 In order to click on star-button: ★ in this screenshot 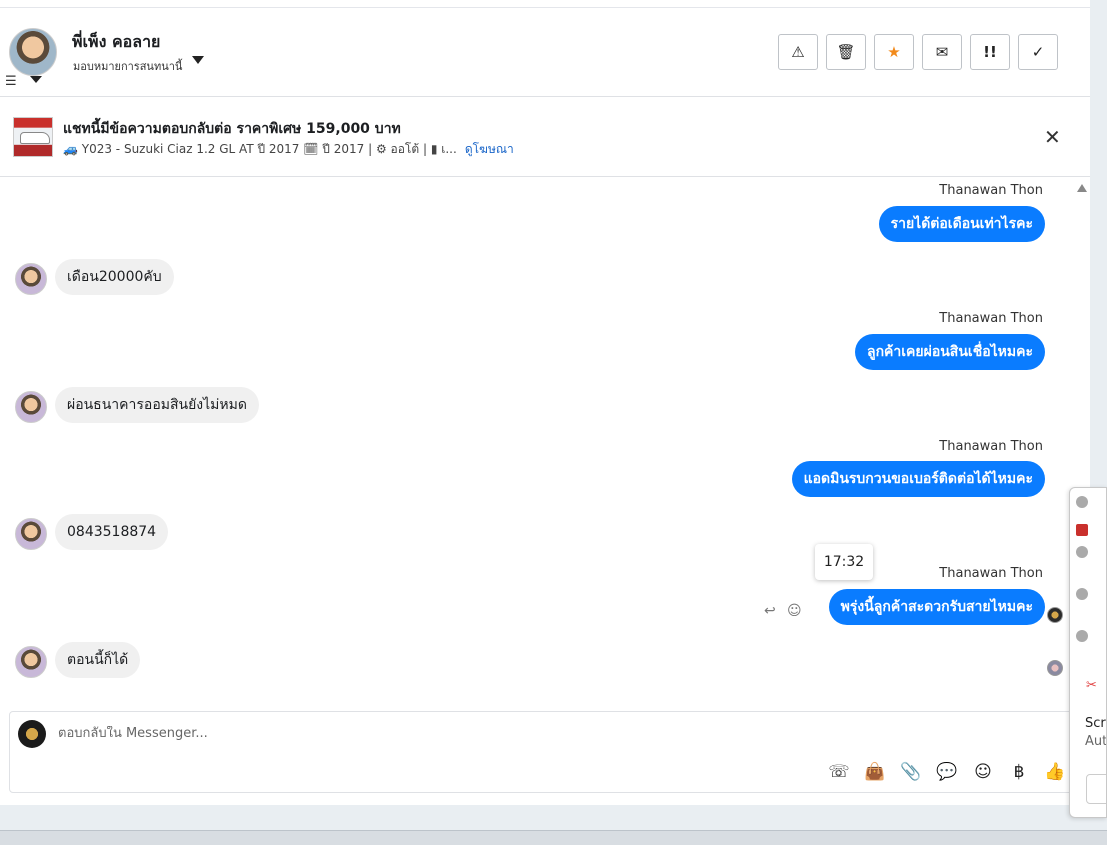, I will do `click(894, 52)`.